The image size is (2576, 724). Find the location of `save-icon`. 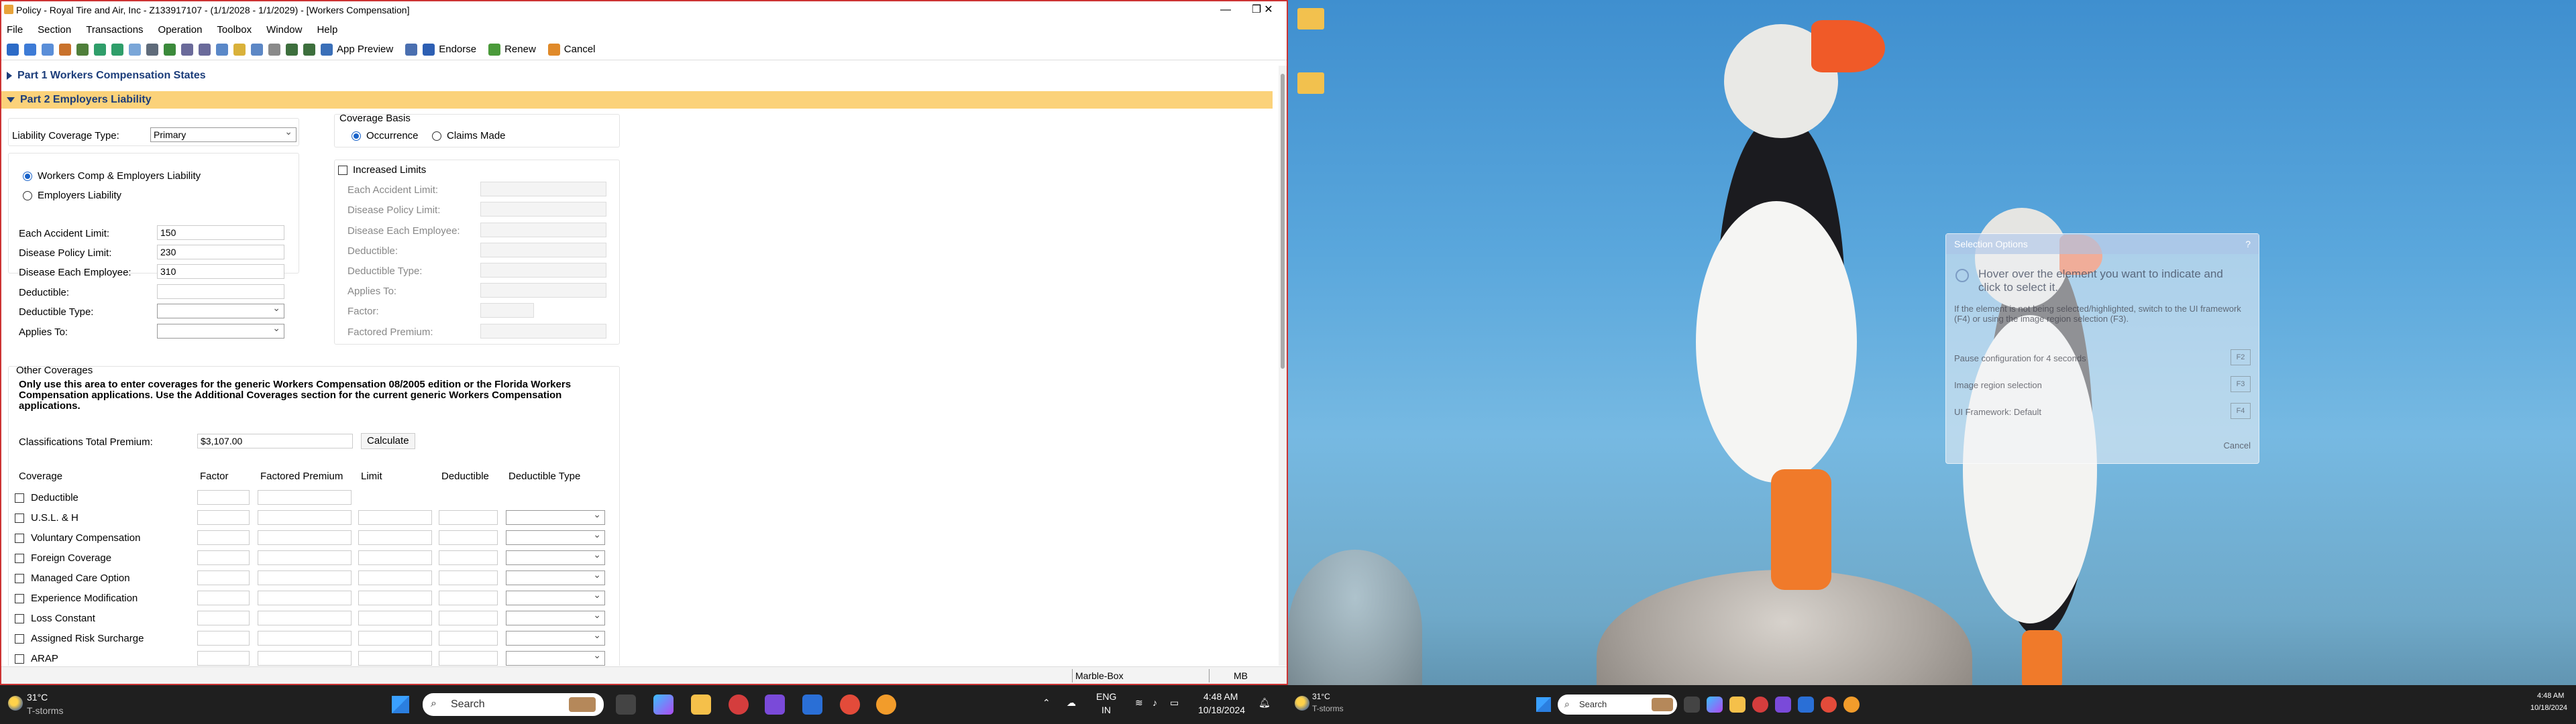

save-icon is located at coordinates (13, 49).